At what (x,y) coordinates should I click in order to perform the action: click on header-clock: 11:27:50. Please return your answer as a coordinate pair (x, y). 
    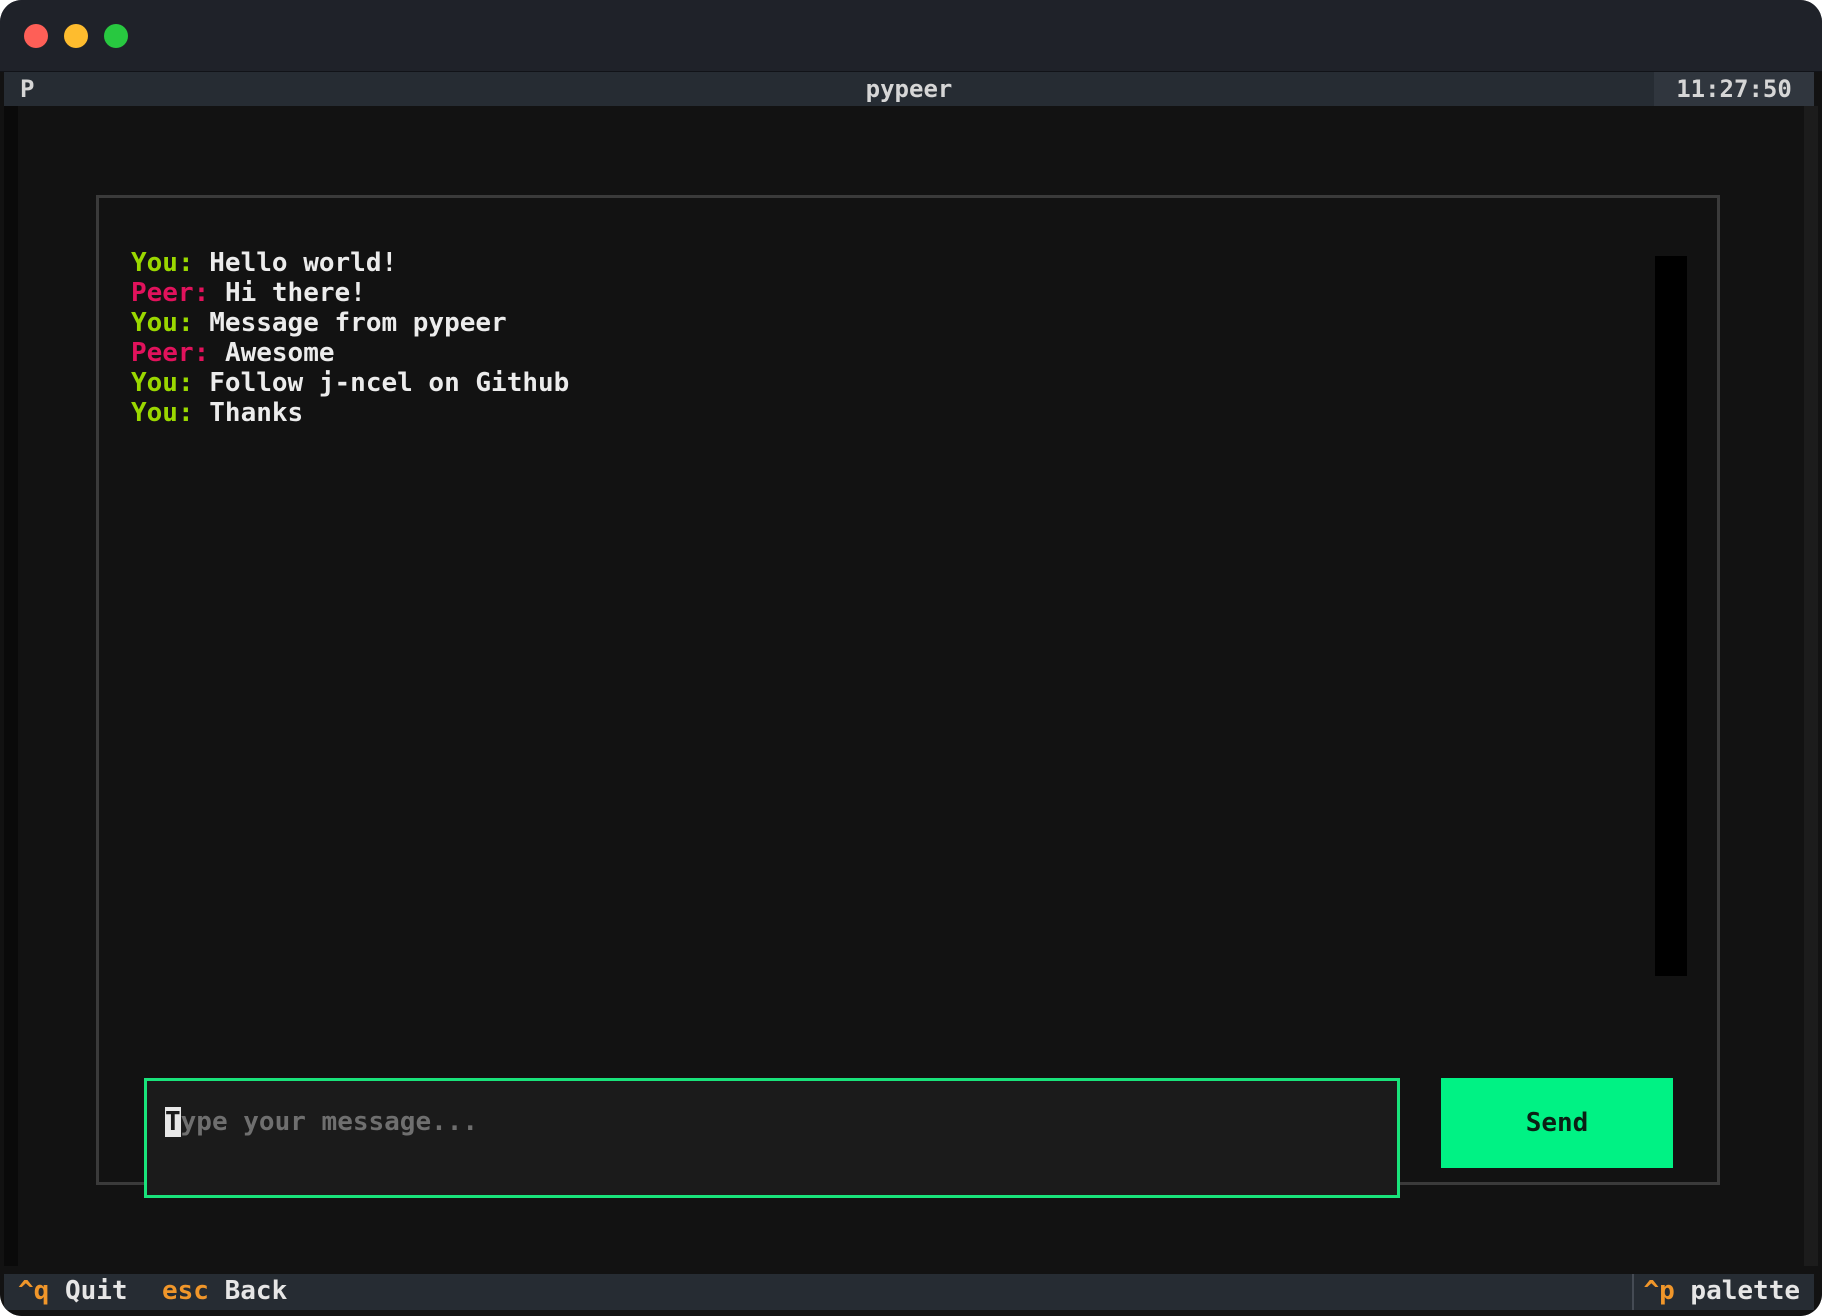
    Looking at the image, I should click on (1734, 89).